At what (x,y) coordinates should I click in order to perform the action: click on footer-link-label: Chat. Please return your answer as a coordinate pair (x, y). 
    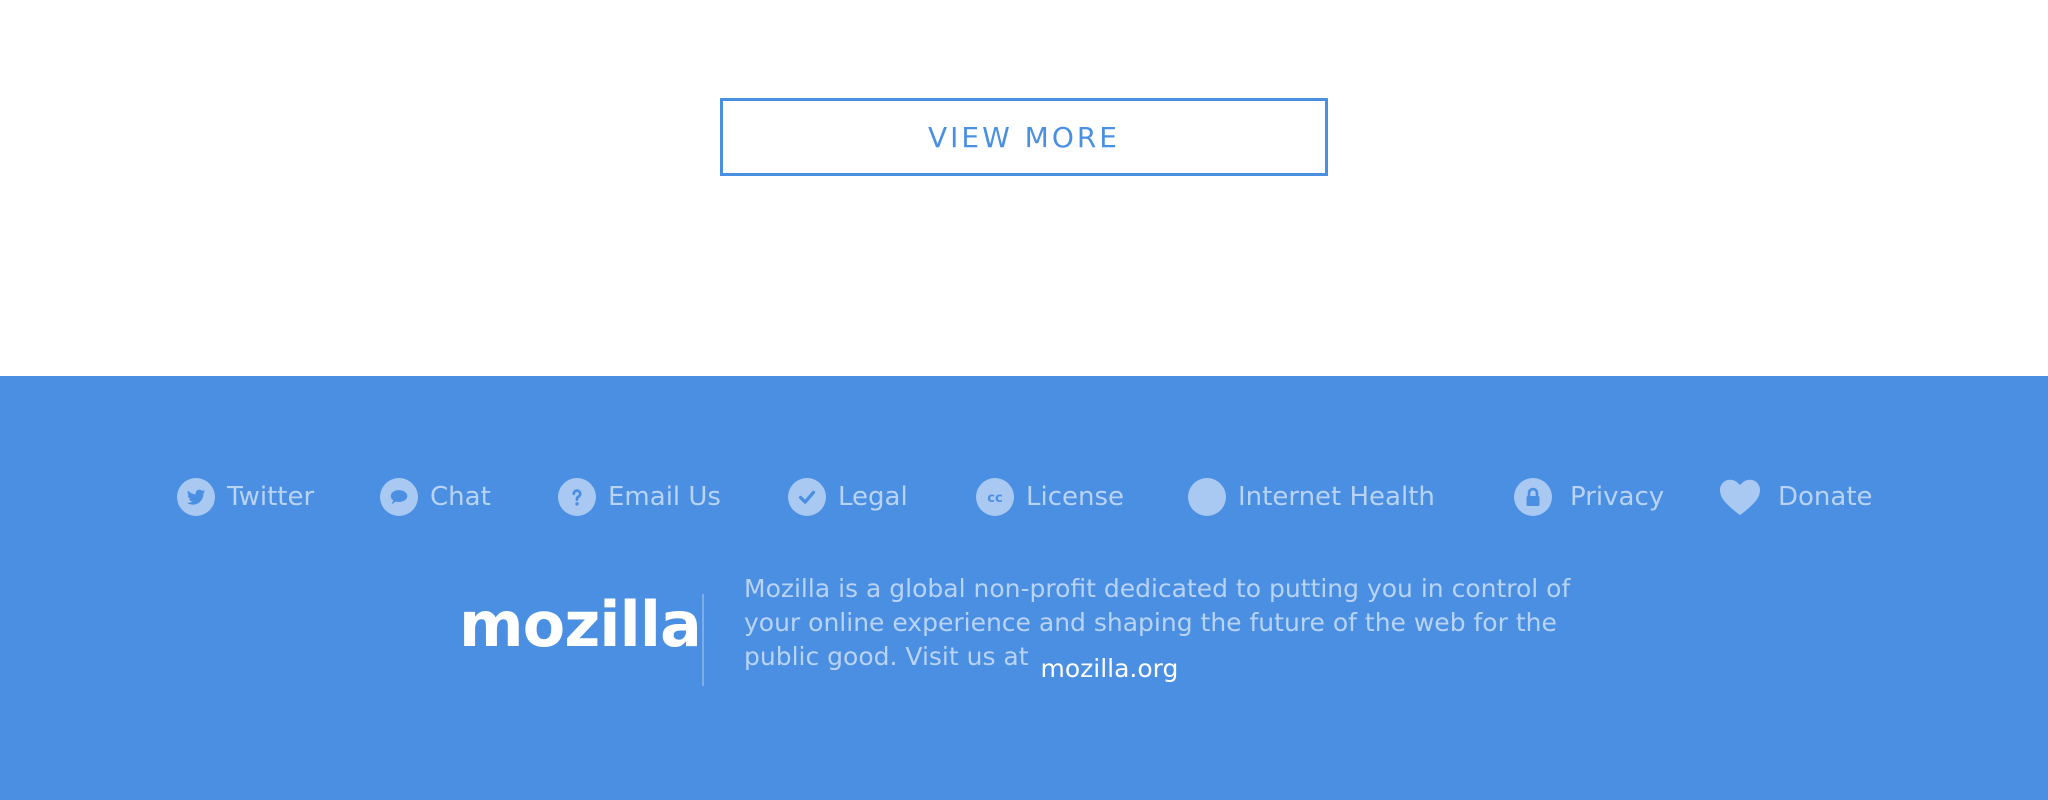
    Looking at the image, I should click on (460, 497).